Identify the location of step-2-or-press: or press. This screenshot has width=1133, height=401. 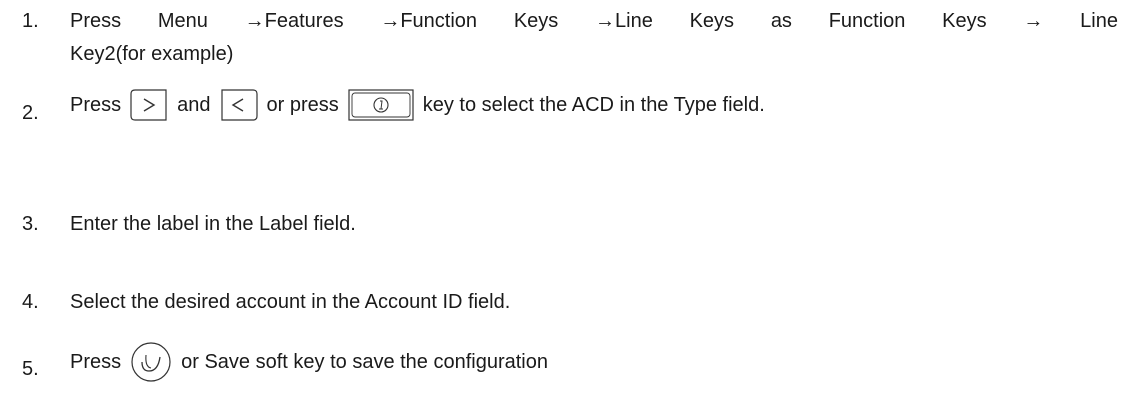
(302, 104).